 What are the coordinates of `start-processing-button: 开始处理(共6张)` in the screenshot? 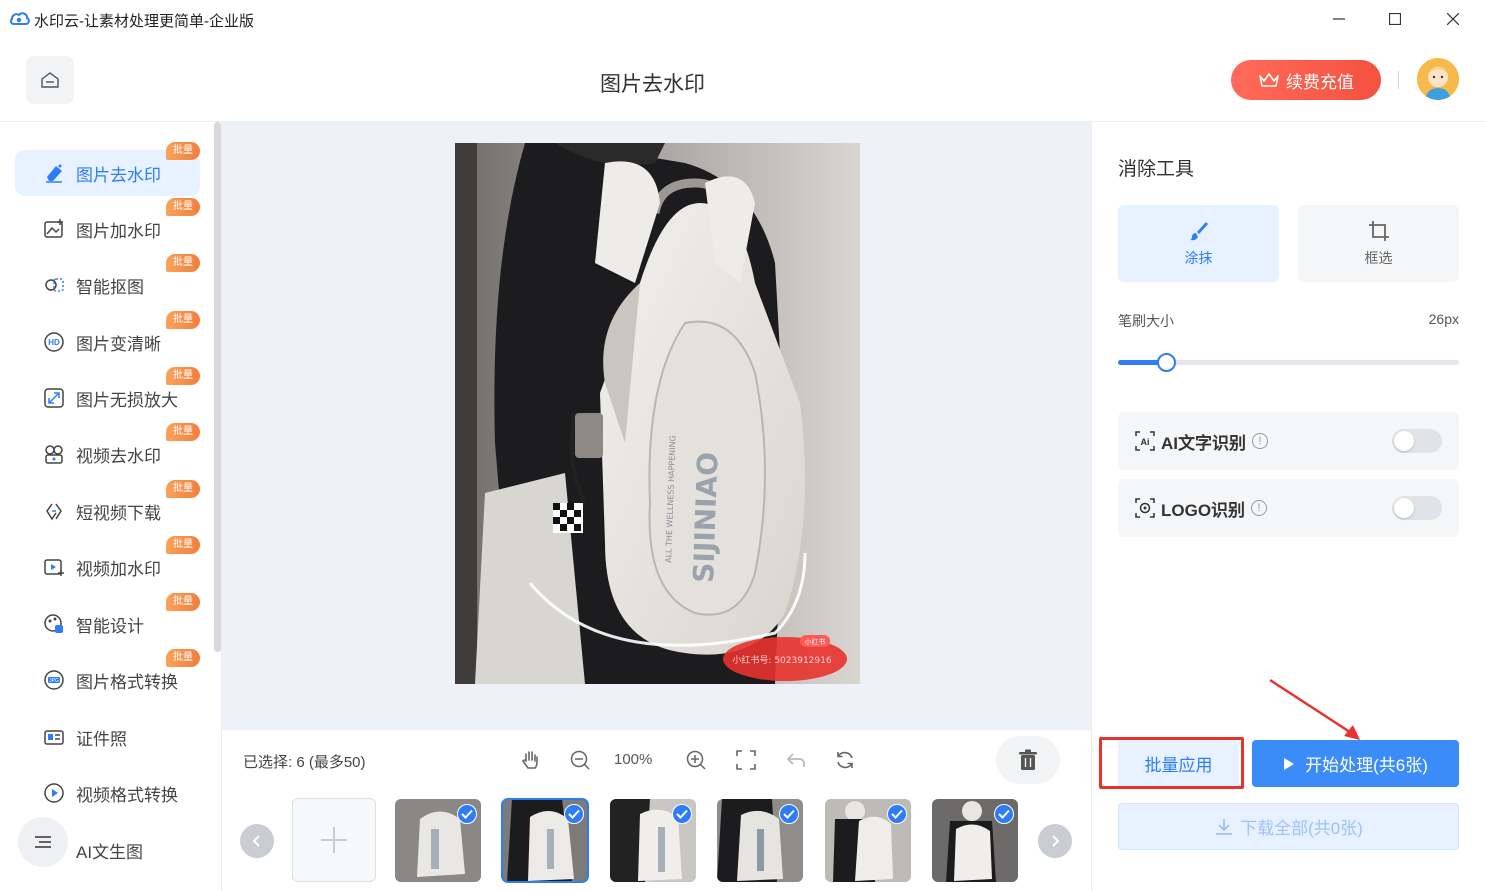 It's located at (1355, 763).